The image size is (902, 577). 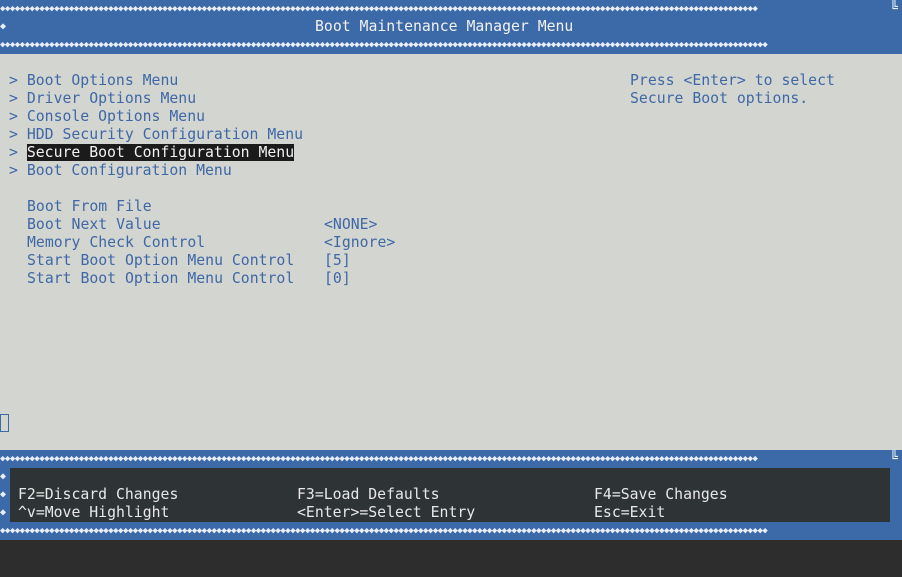 I want to click on option-boot-next-value: <NONE>, so click(x=350, y=225).